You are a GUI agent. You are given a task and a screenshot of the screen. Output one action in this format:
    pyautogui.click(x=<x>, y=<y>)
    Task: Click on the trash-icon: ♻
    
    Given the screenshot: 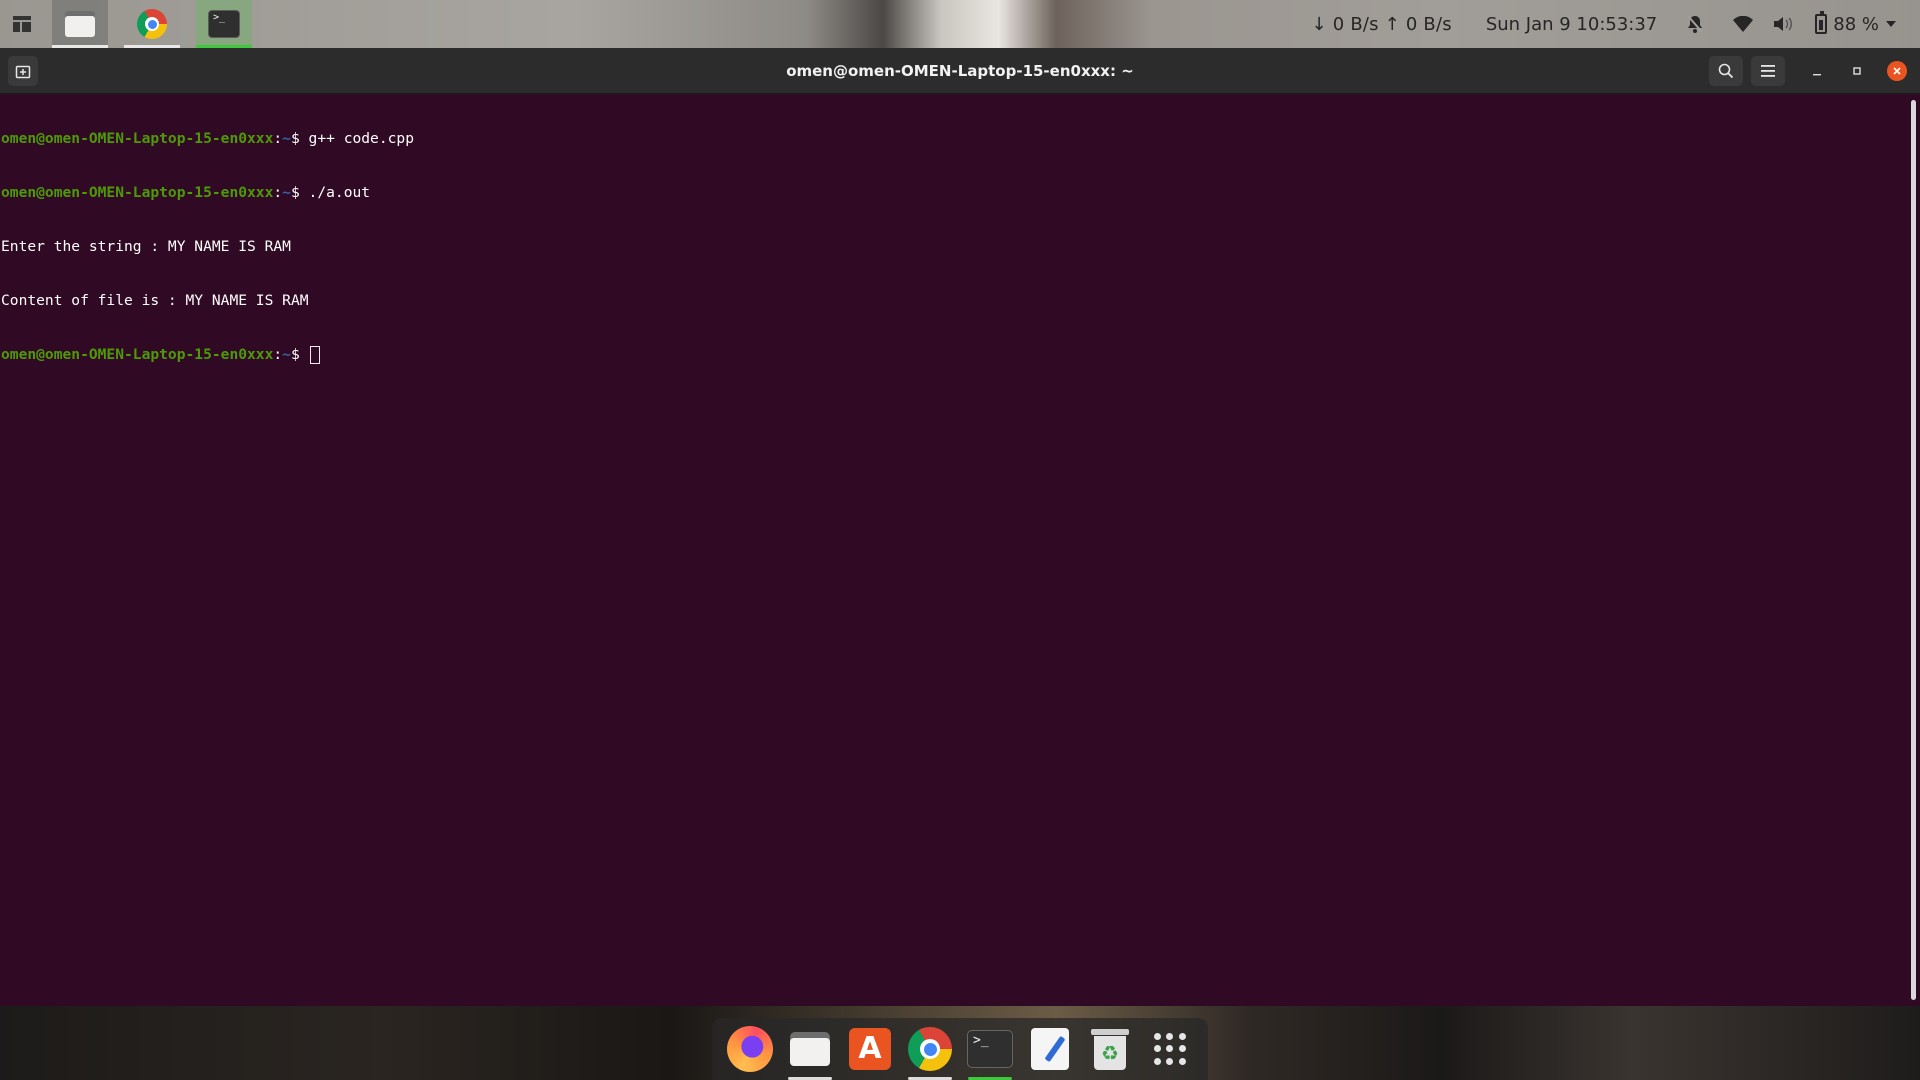 What is the action you would take?
    pyautogui.click(x=1110, y=1049)
    